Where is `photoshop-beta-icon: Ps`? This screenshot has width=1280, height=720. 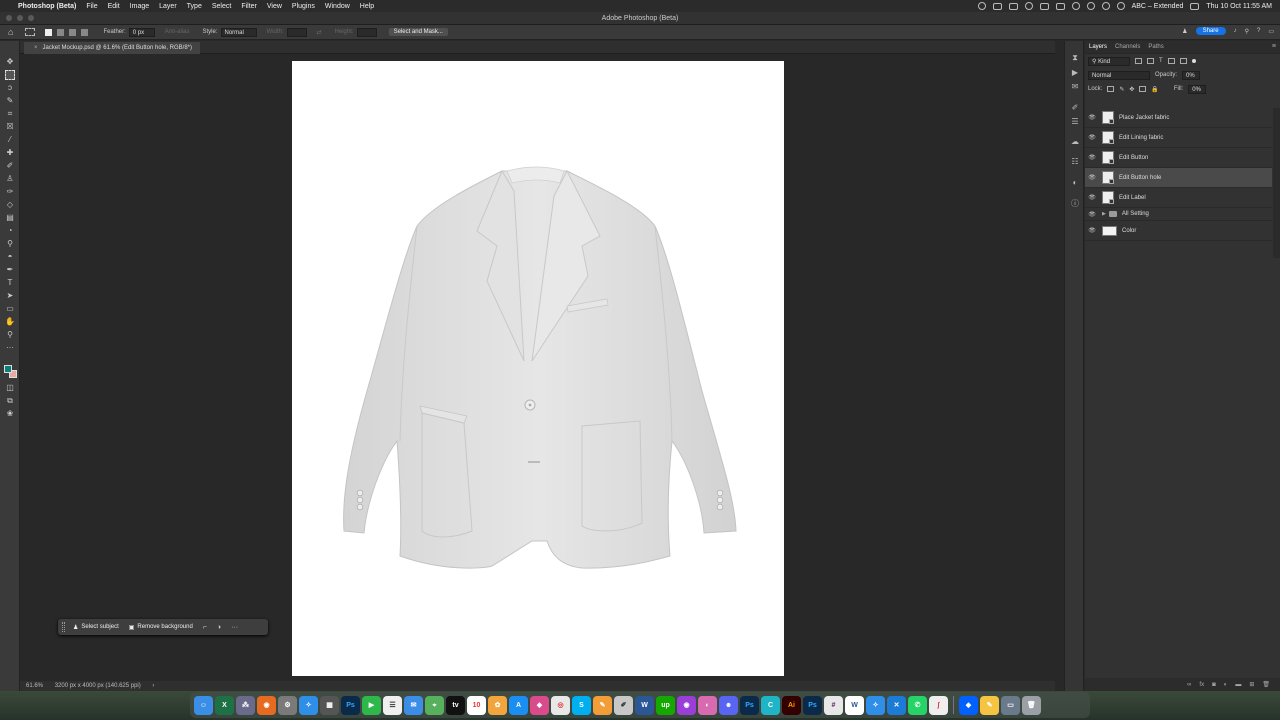 photoshop-beta-icon: Ps is located at coordinates (812, 705).